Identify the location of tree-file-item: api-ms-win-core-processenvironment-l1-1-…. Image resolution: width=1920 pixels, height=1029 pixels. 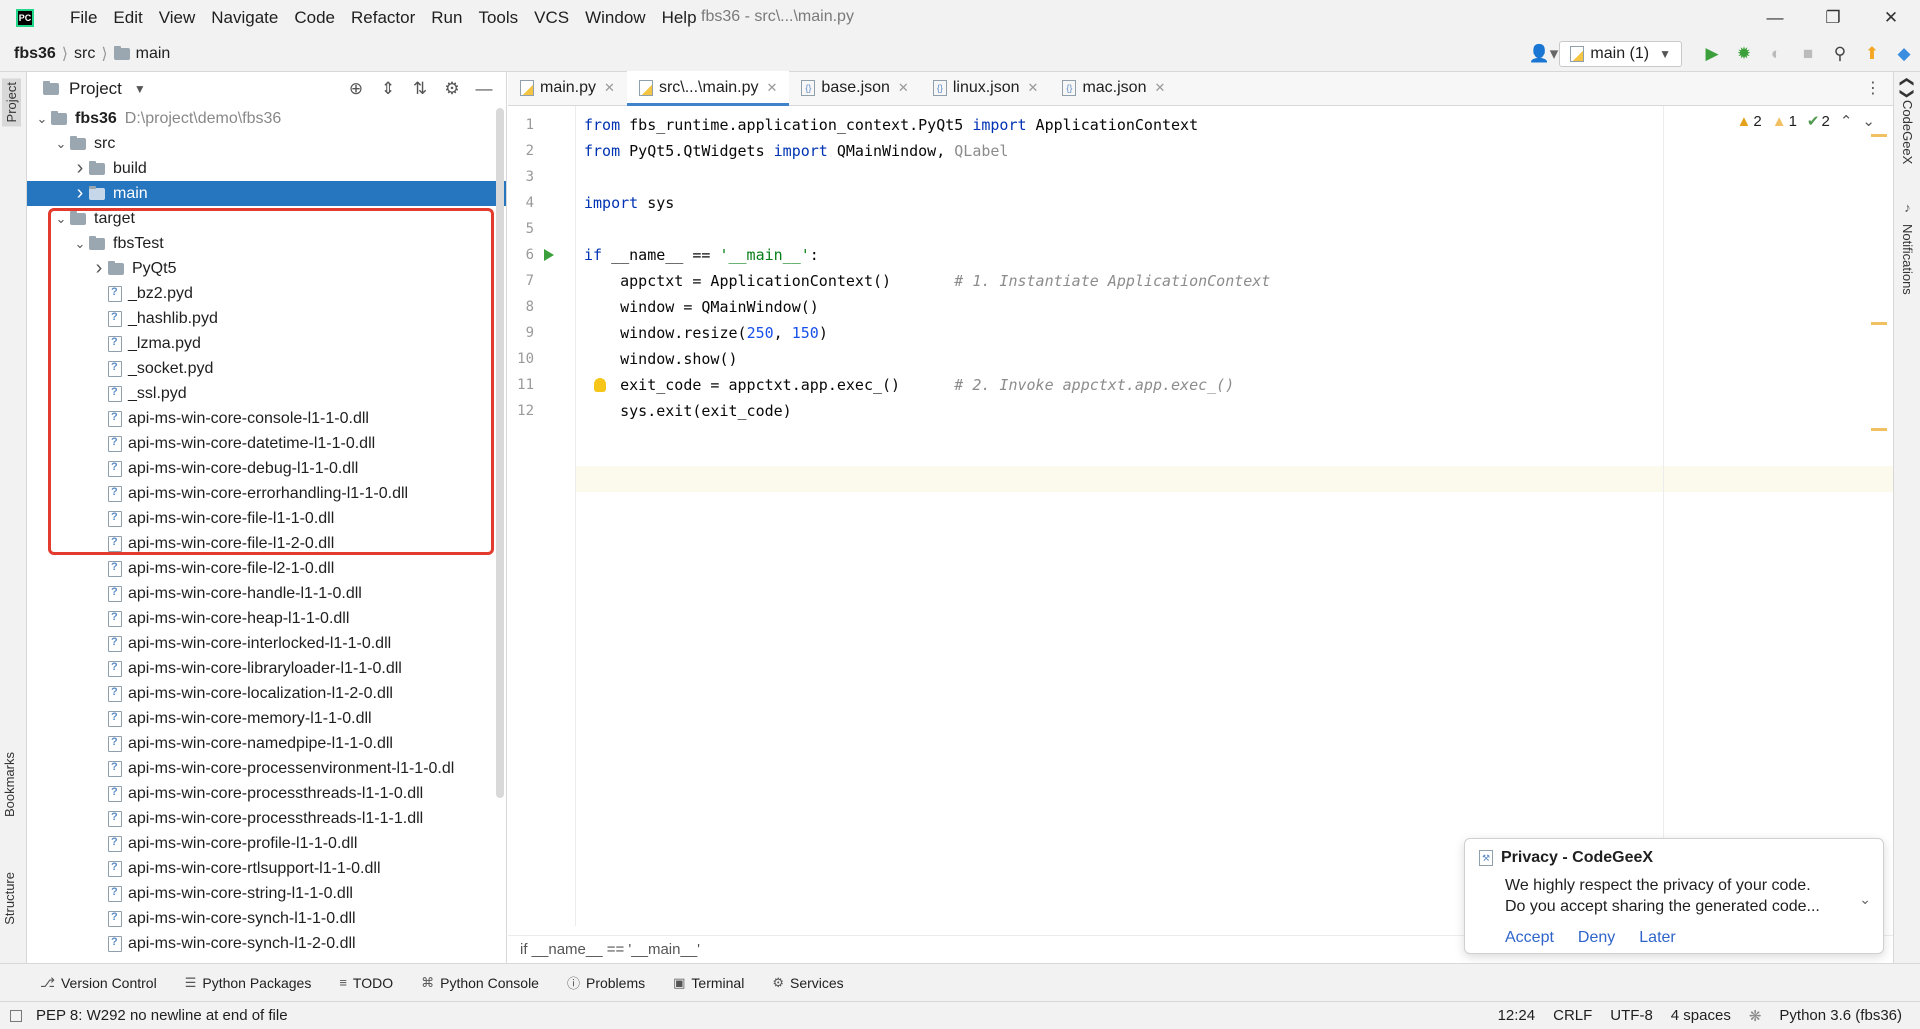
(266, 768).